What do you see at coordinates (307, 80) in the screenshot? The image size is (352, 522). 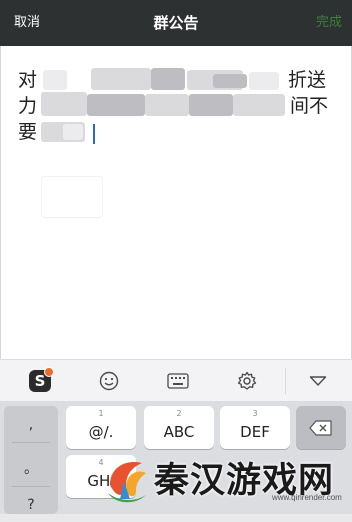 I see `line-1-end: 折送` at bounding box center [307, 80].